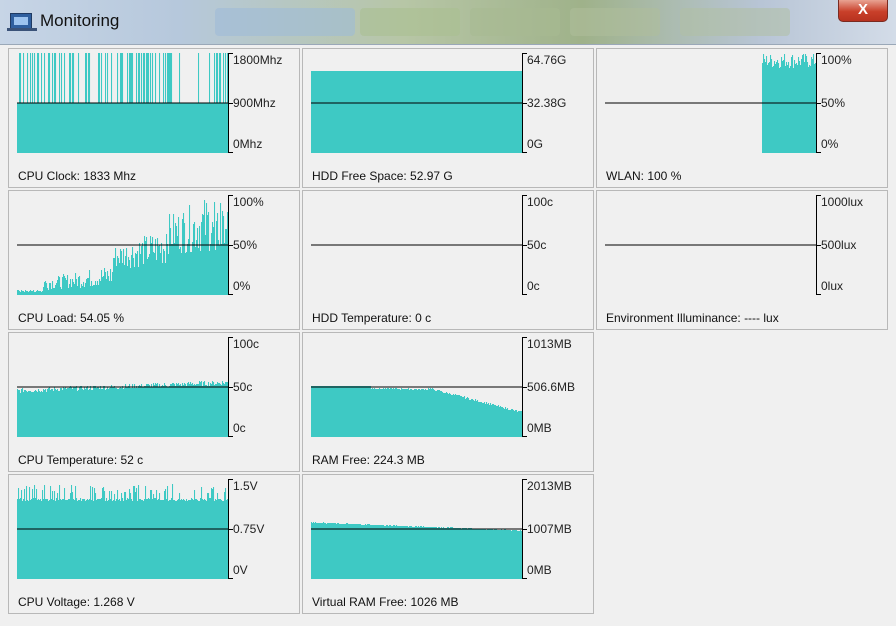 This screenshot has width=896, height=626. I want to click on tick-label: 506.6MB, so click(551, 387).